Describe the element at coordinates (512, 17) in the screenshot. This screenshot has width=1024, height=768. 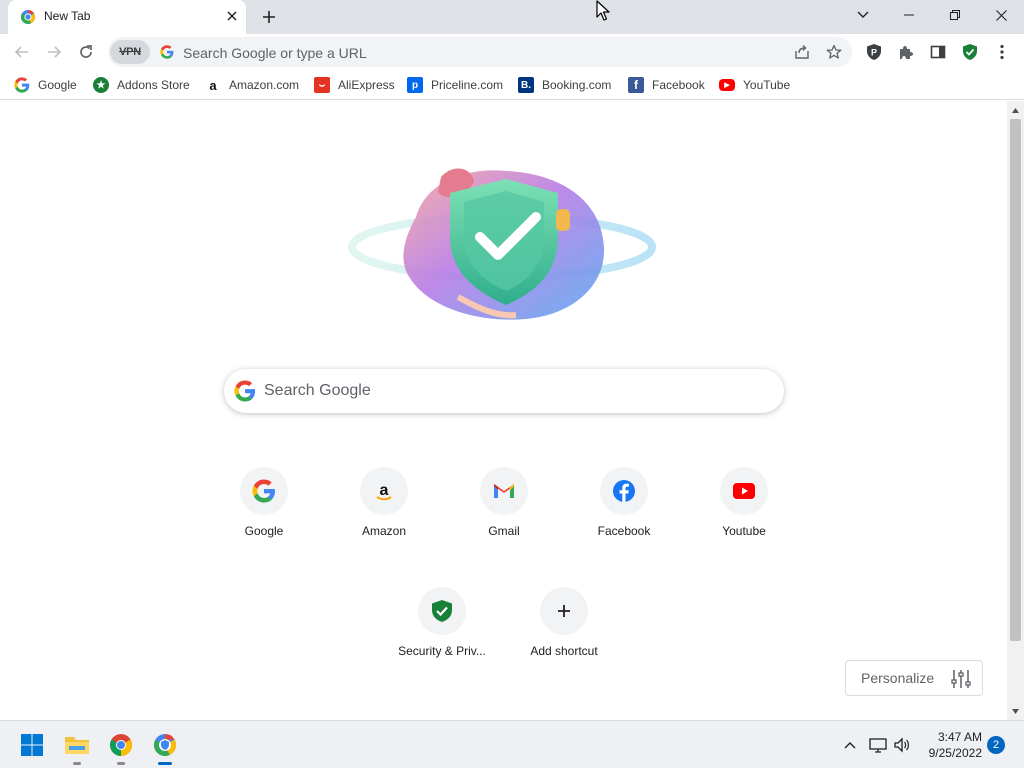
I see `tab-strip: New Tab` at that location.